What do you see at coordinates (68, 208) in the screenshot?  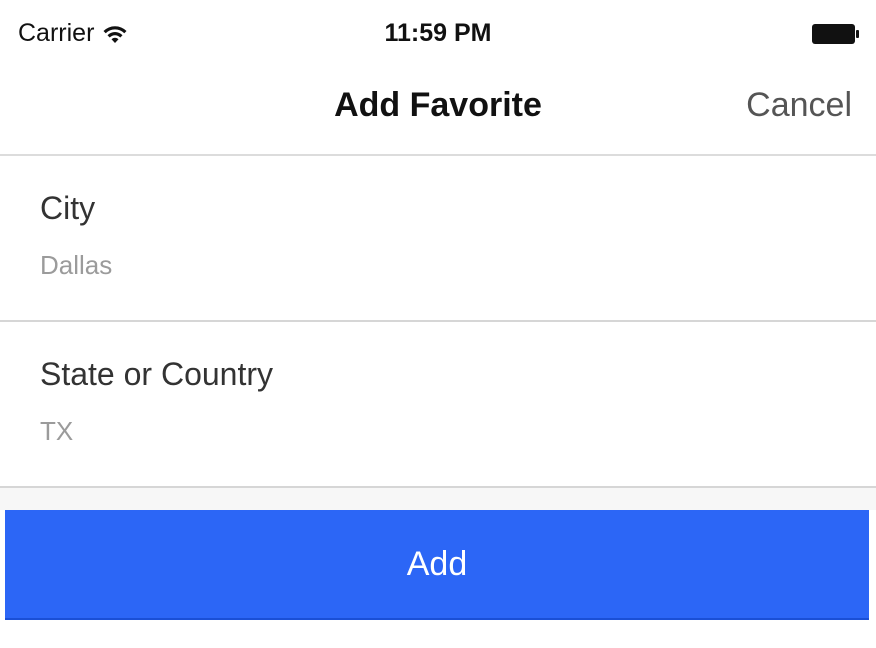 I see `city-label: City` at bounding box center [68, 208].